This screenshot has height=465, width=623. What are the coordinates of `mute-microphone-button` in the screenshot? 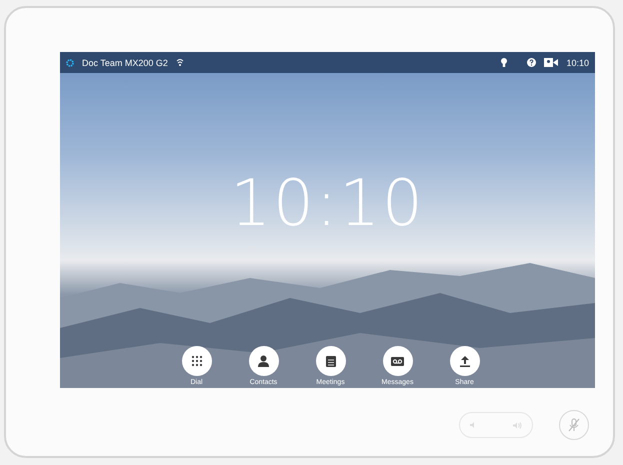 It's located at (574, 425).